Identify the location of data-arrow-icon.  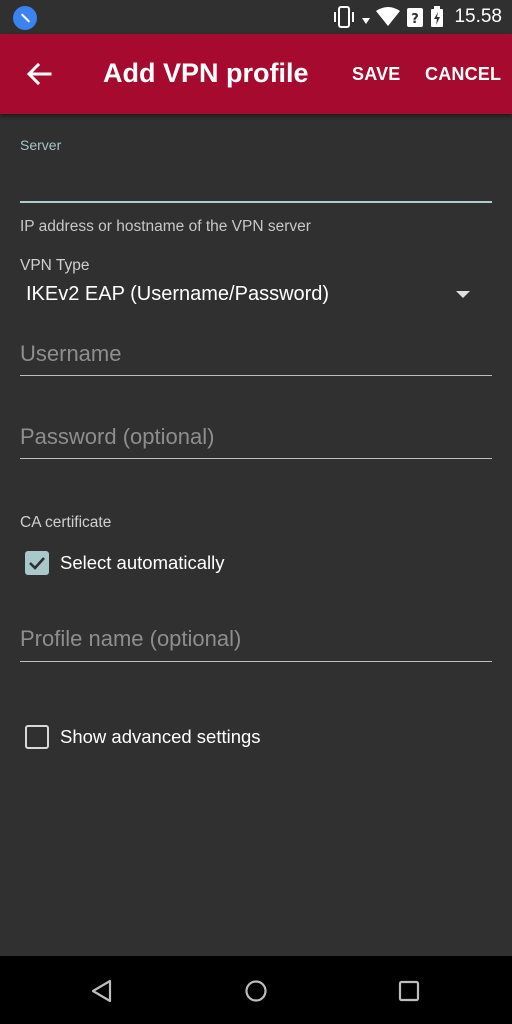
(366, 21).